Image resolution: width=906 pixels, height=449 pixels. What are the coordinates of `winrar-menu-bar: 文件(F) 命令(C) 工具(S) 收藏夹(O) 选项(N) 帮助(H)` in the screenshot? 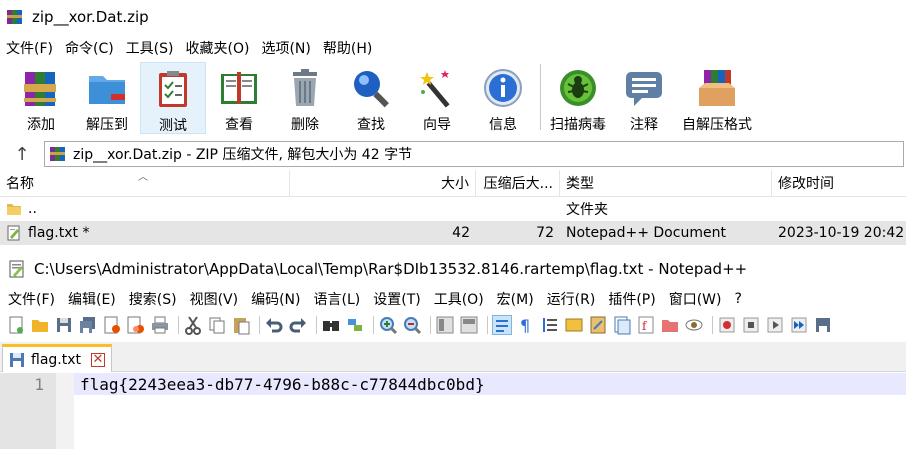 It's located at (453, 48).